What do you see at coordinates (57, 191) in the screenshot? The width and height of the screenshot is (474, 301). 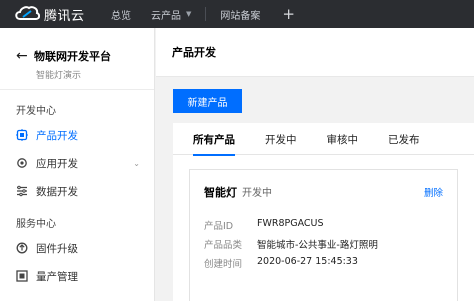 I see `sidebar-item-label: 数据开发` at bounding box center [57, 191].